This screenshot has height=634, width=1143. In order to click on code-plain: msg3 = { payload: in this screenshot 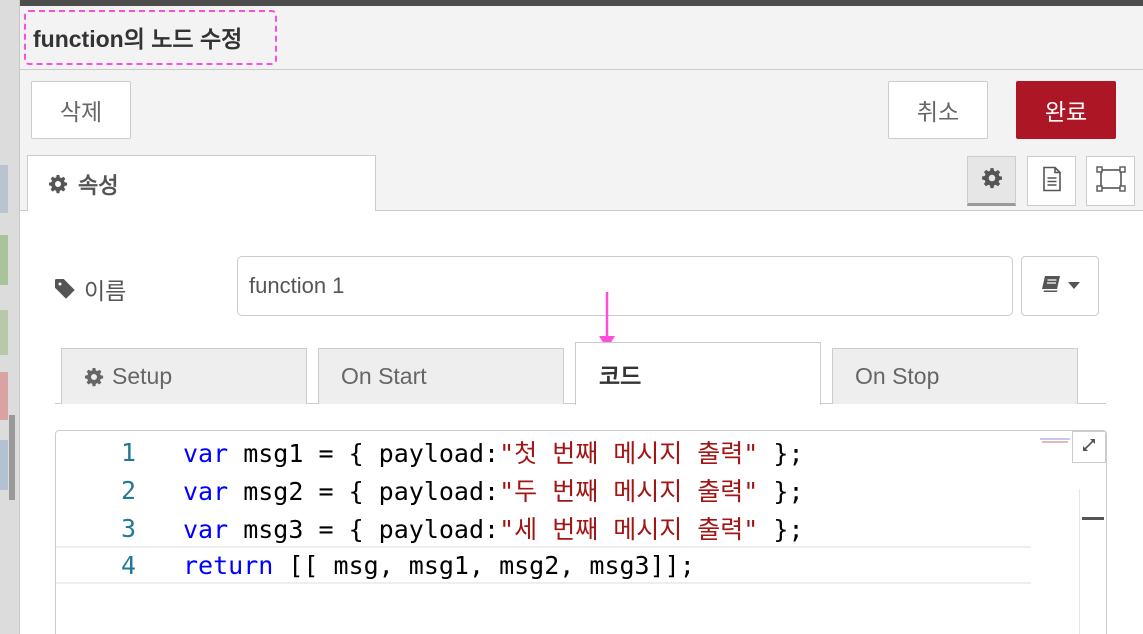, I will do `click(364, 529)`.